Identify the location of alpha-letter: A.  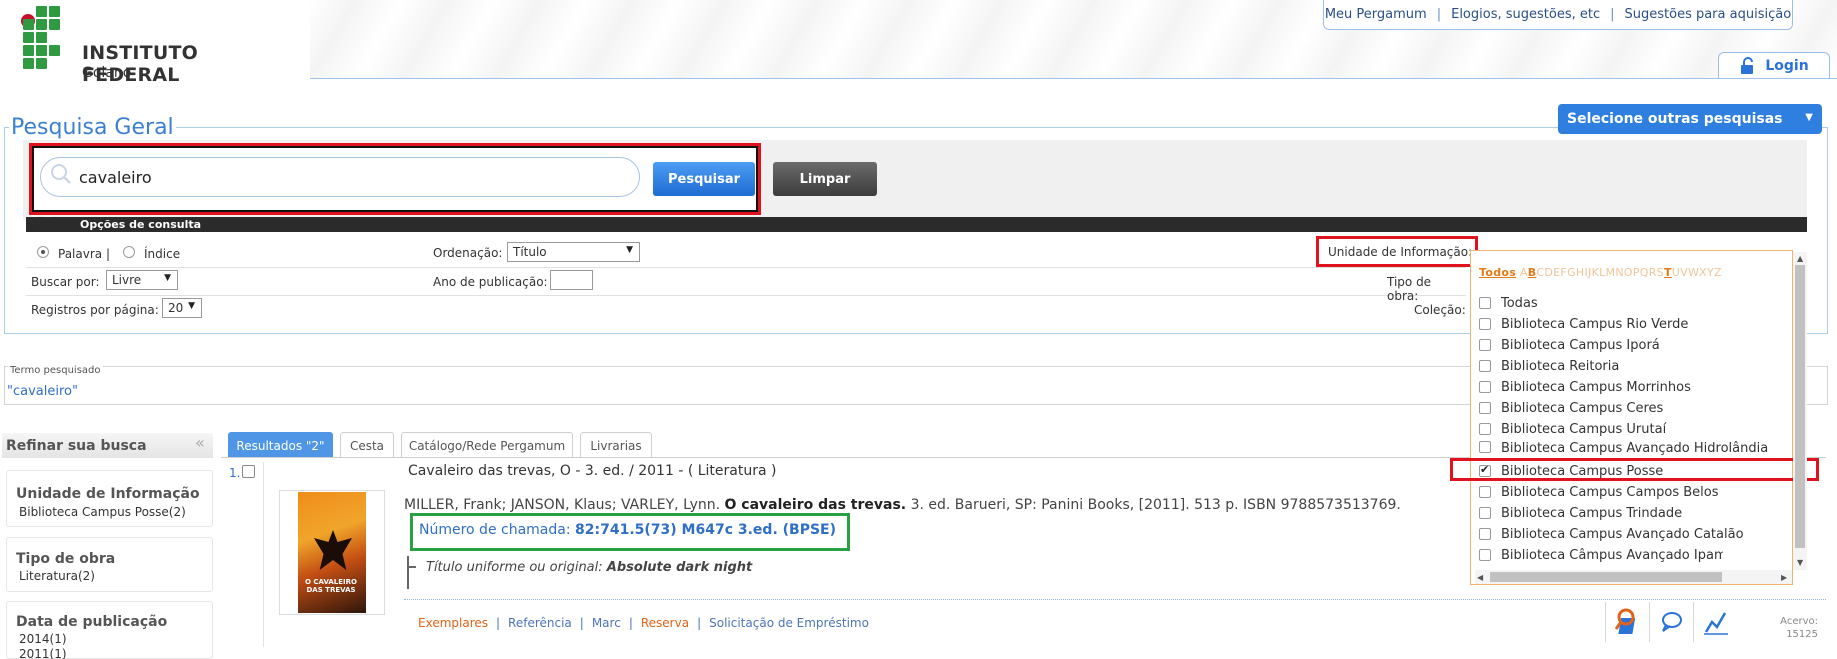
(1524, 272).